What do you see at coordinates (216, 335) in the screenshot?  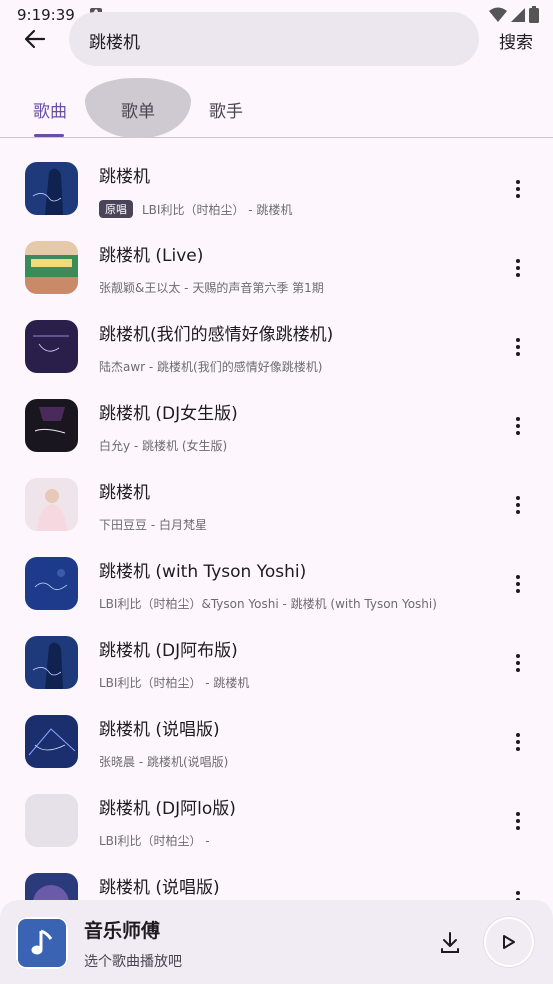 I see `song-title: 跳楼机(我们的感情好像跳楼机)` at bounding box center [216, 335].